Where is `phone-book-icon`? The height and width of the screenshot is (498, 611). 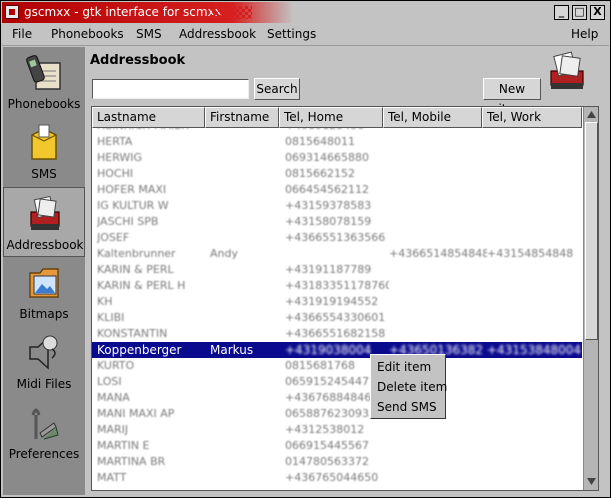
phone-book-icon is located at coordinates (43, 72).